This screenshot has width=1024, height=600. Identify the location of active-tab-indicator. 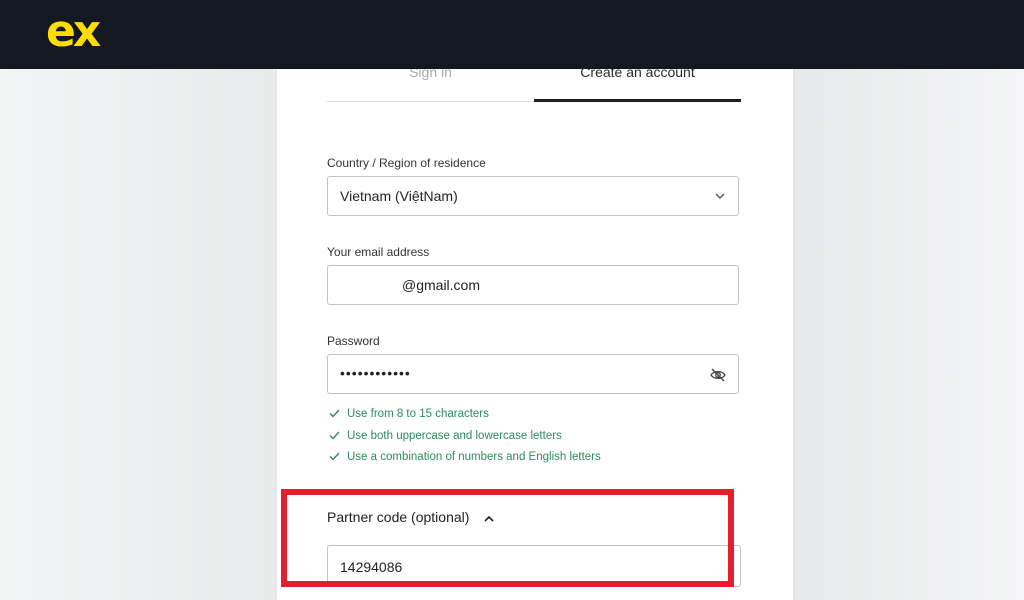
(637, 100).